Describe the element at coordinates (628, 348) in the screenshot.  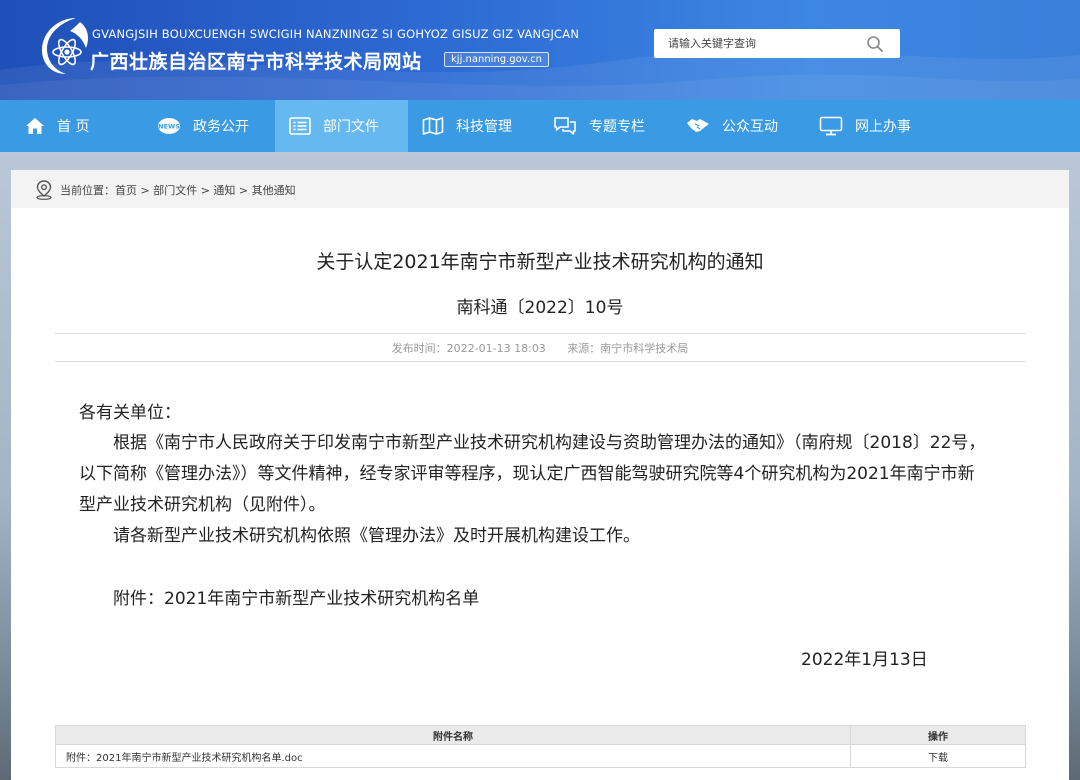
I see `article-source: 来源：南宁市科学技术局` at that location.